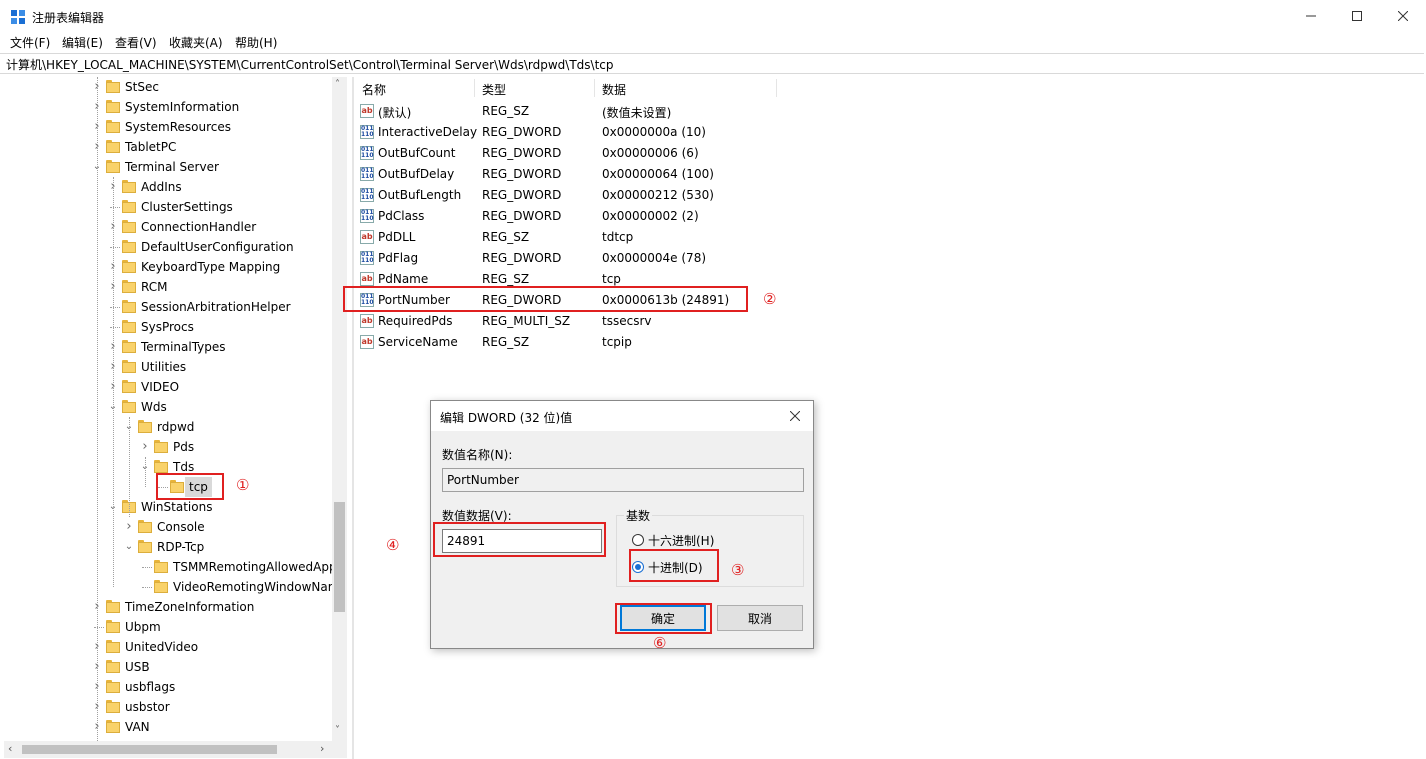 The image size is (1426, 759). Describe the element at coordinates (1311, 16) in the screenshot. I see `minimize-button` at that location.